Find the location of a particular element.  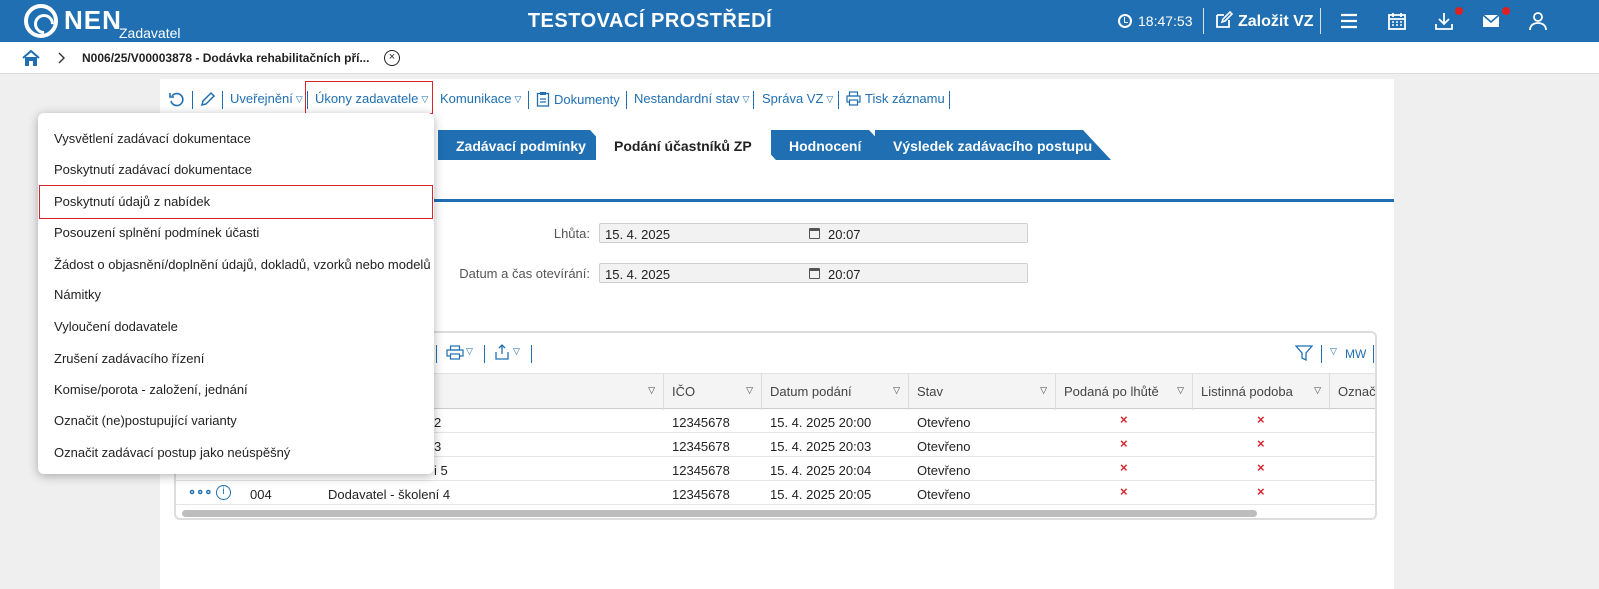

column-header-ico: IČO ▽ is located at coordinates (713, 392).